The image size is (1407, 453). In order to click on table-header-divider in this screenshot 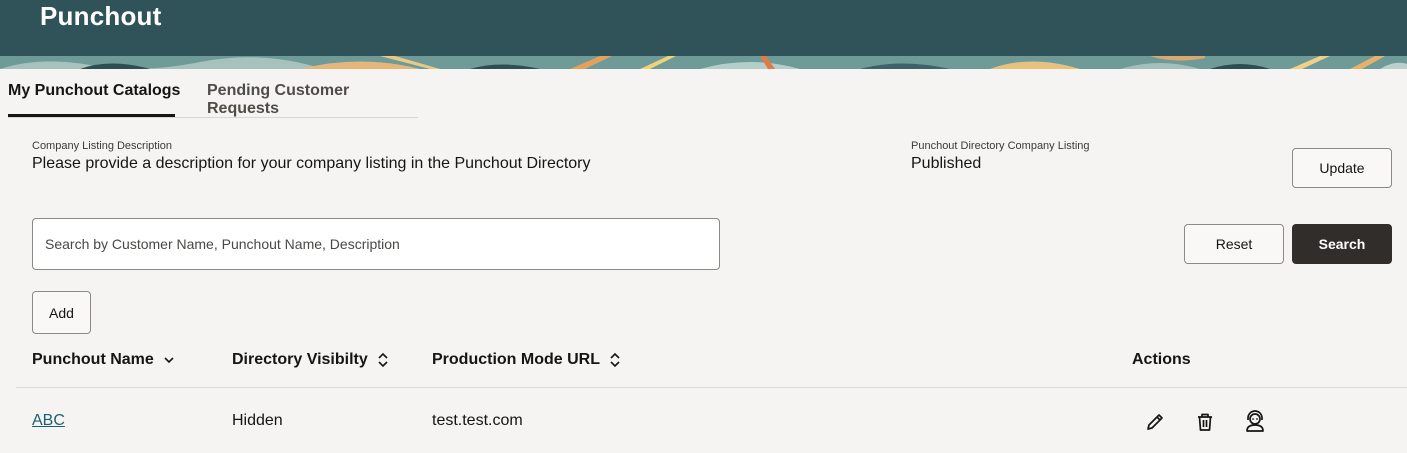, I will do `click(711, 387)`.